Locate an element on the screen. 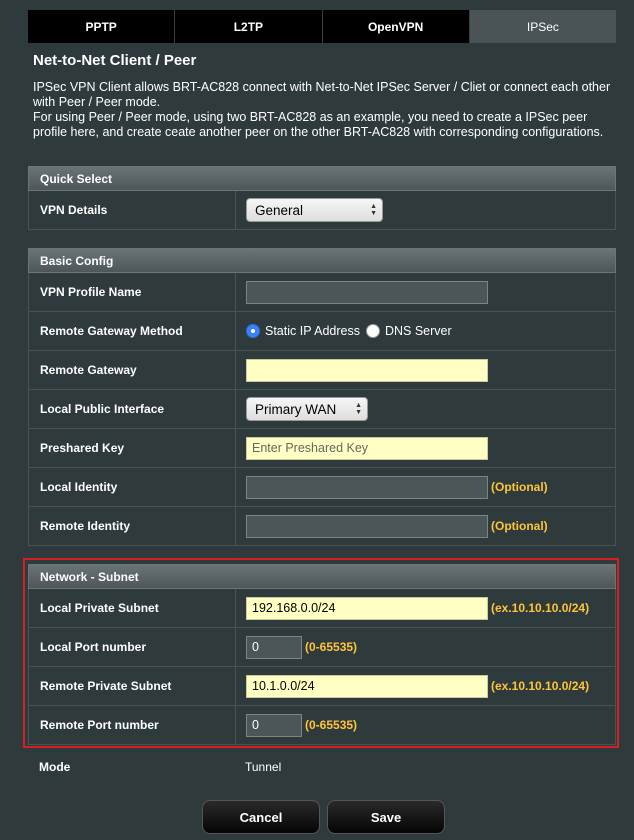  remote-subnet-label: Remote Private Subnet is located at coordinates (132, 686).